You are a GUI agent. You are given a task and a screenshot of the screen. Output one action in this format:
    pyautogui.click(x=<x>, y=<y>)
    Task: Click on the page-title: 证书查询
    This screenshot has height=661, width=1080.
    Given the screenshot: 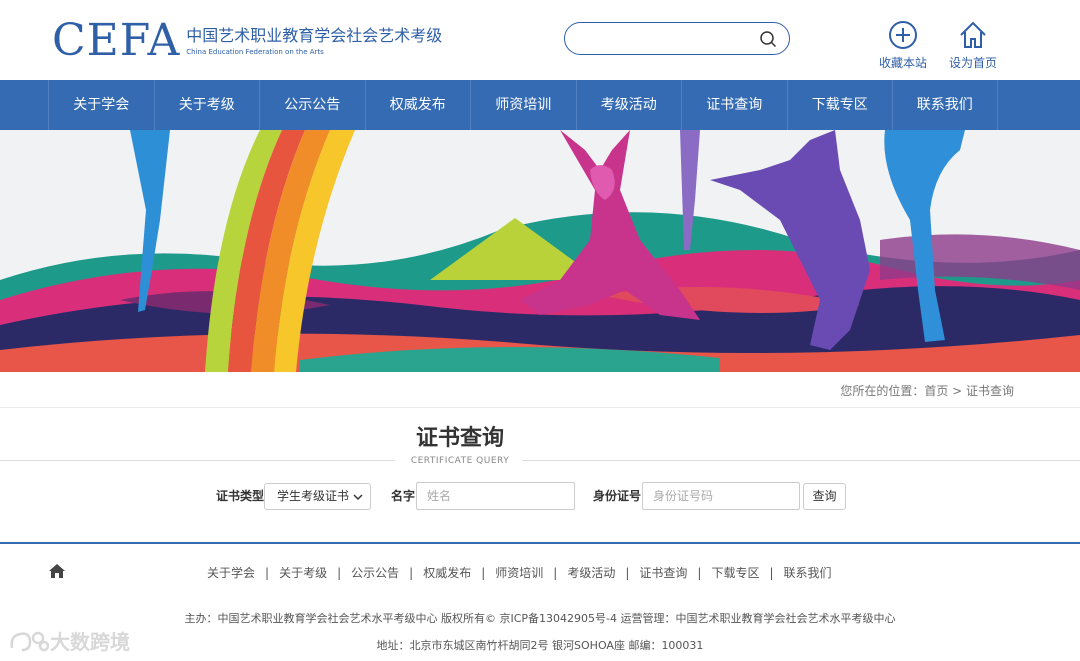 What is the action you would take?
    pyautogui.click(x=459, y=438)
    